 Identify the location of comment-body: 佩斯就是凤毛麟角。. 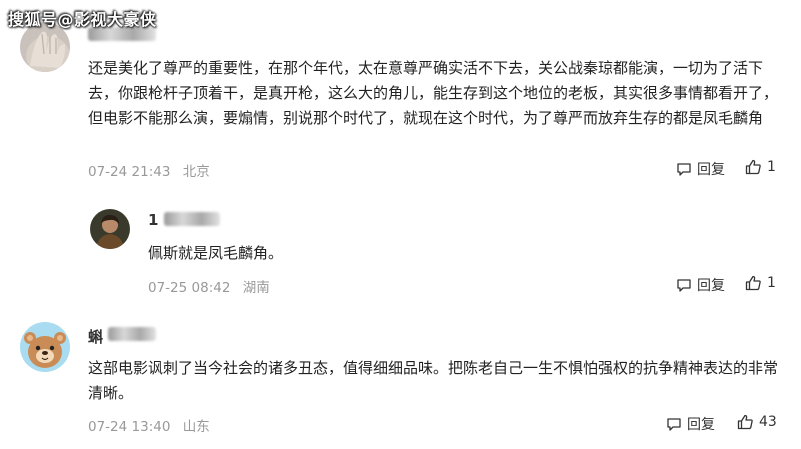
(216, 253).